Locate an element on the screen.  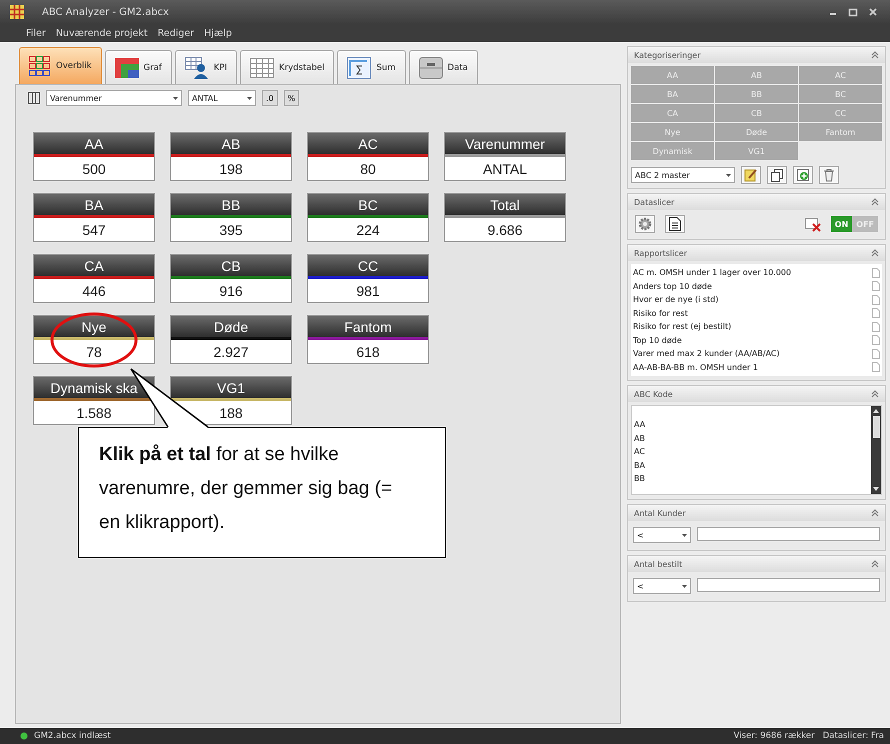
section-title: Antal bestilt is located at coordinates (658, 564).